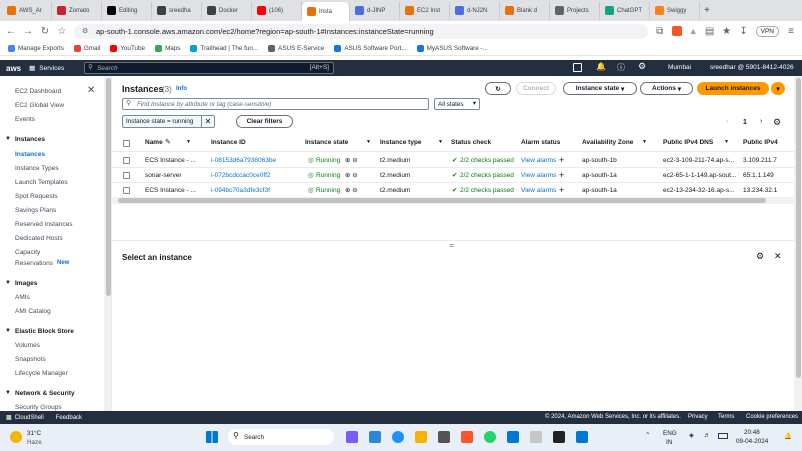 This screenshot has height=451, width=802. I want to click on bookmark-item: Manage Exports, so click(36, 48).